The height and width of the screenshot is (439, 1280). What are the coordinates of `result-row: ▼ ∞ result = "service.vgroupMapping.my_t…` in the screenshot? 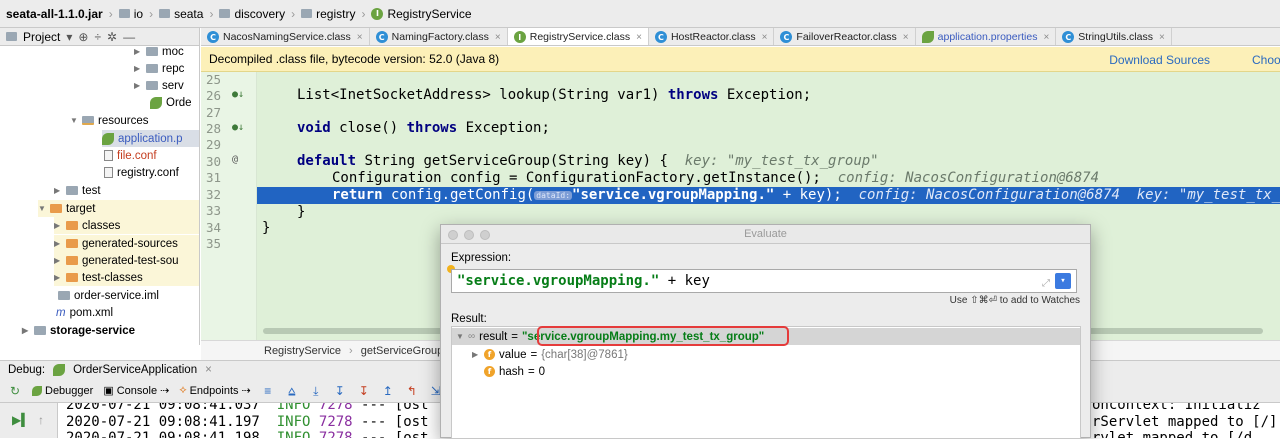 It's located at (766, 336).